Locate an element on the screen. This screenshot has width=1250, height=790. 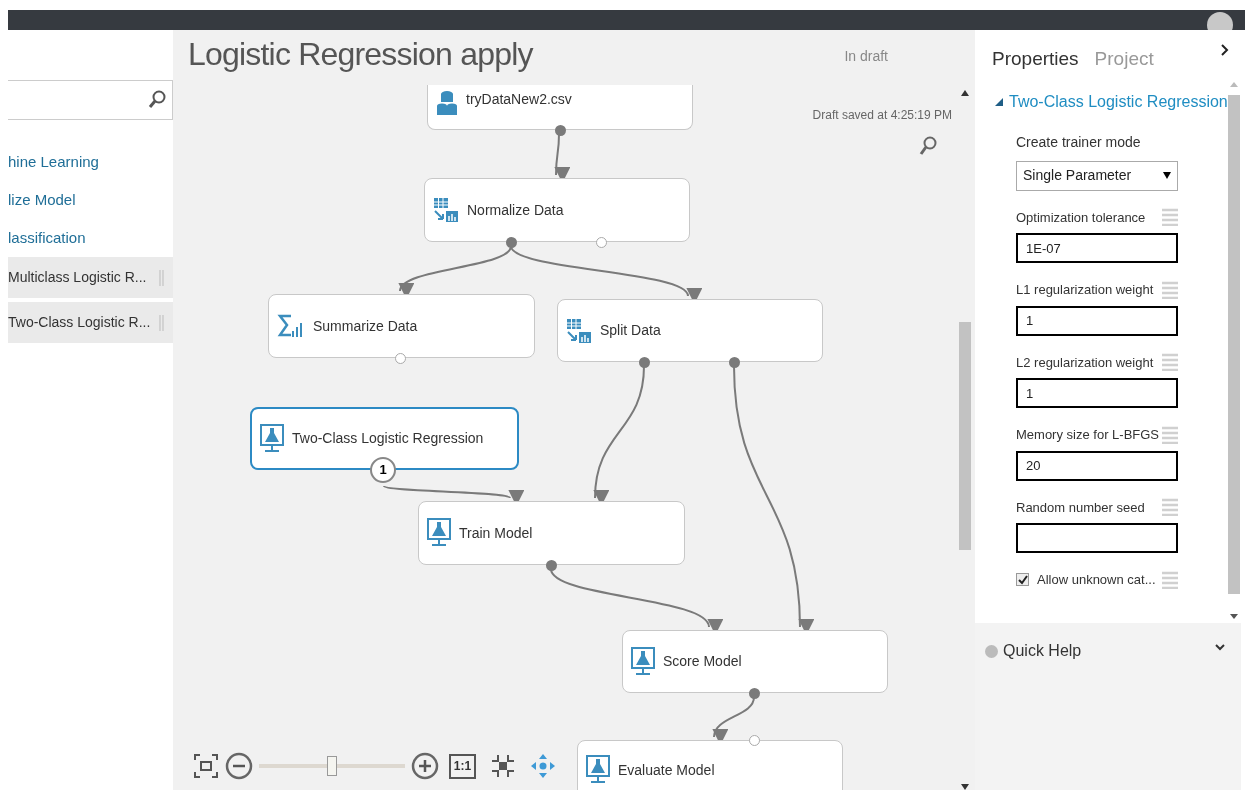
expanded-icon is located at coordinates (999, 101).